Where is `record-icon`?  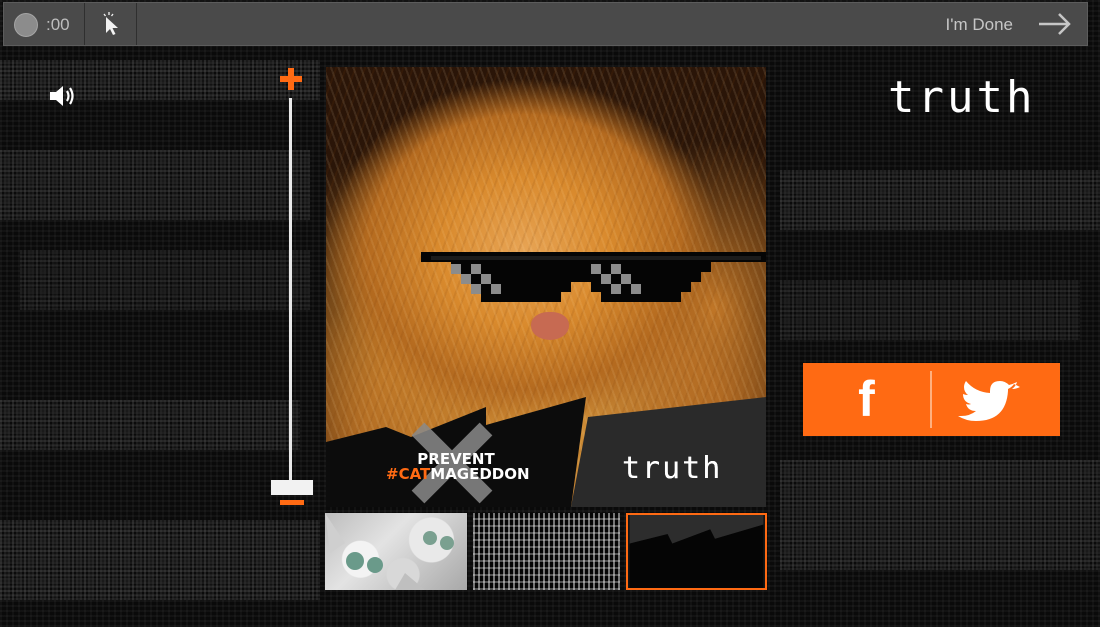
record-icon is located at coordinates (26, 25).